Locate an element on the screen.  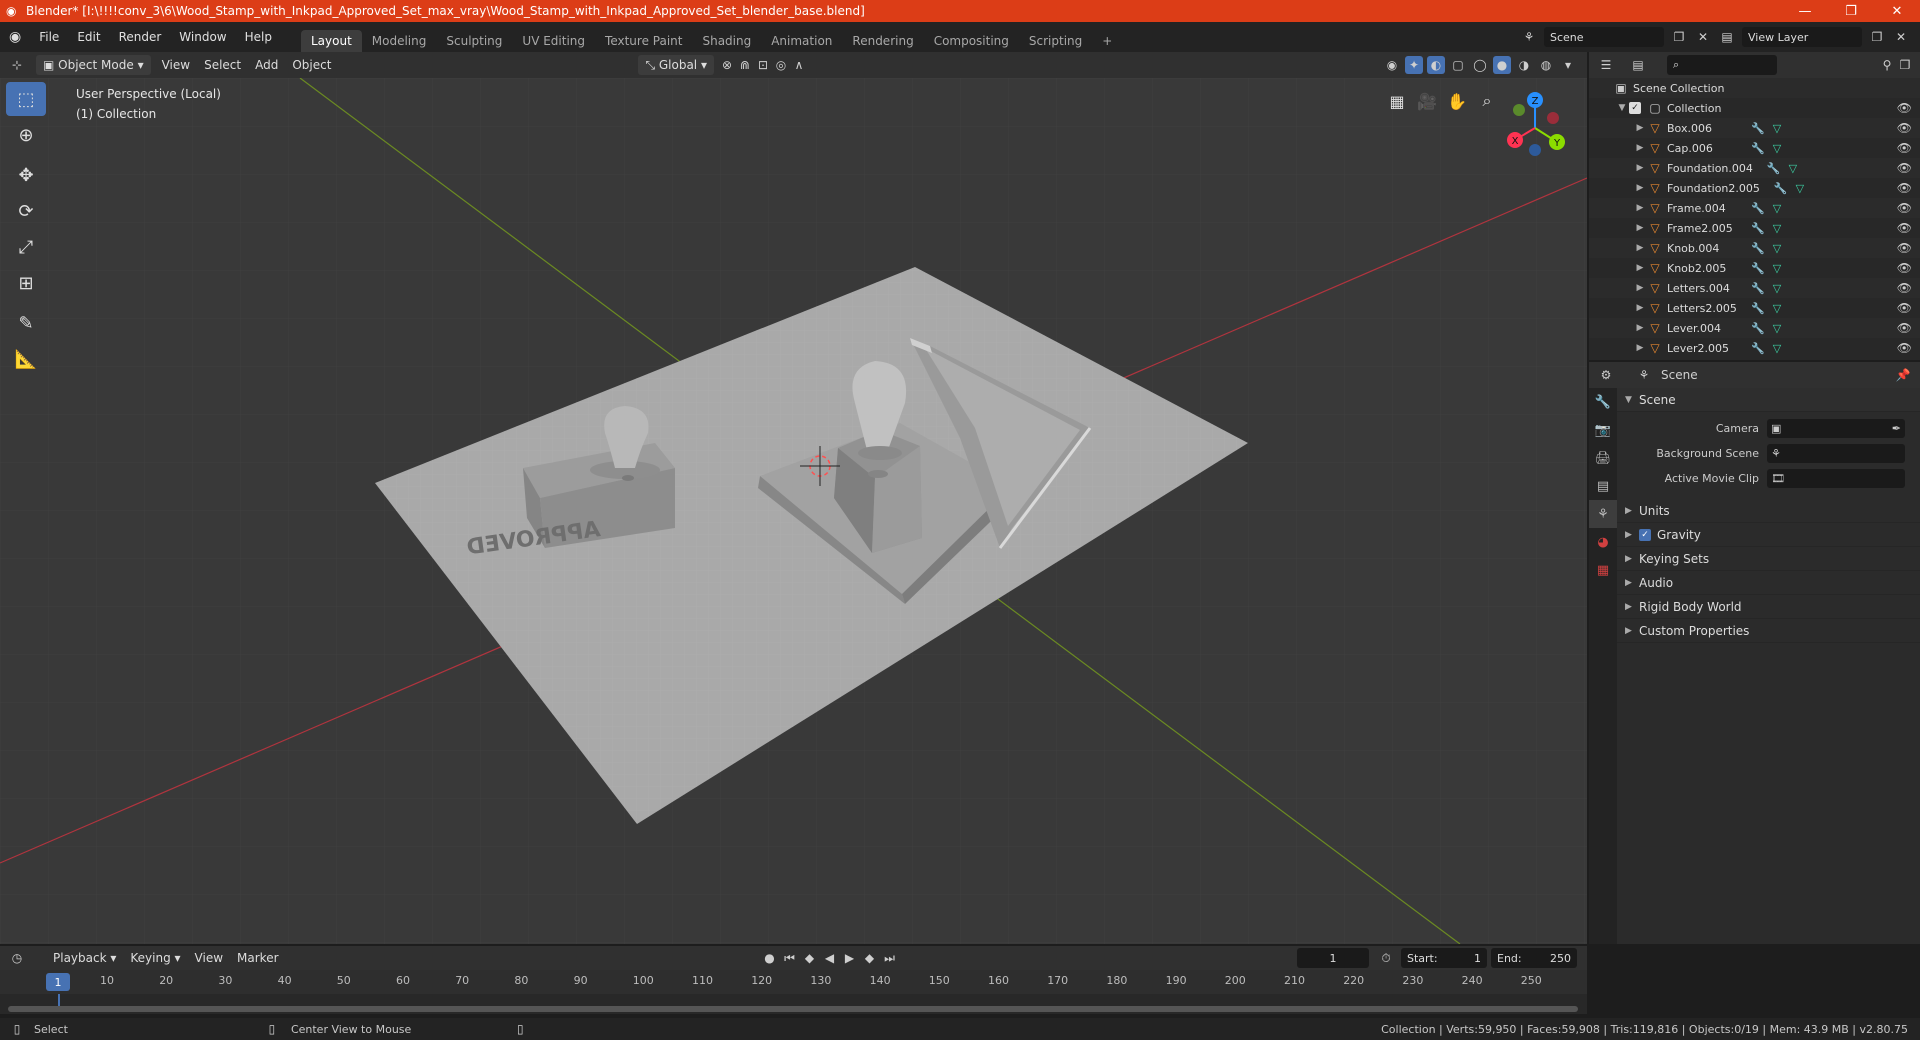
scene-tab-icon: ⚘ is located at coordinates (1603, 514).